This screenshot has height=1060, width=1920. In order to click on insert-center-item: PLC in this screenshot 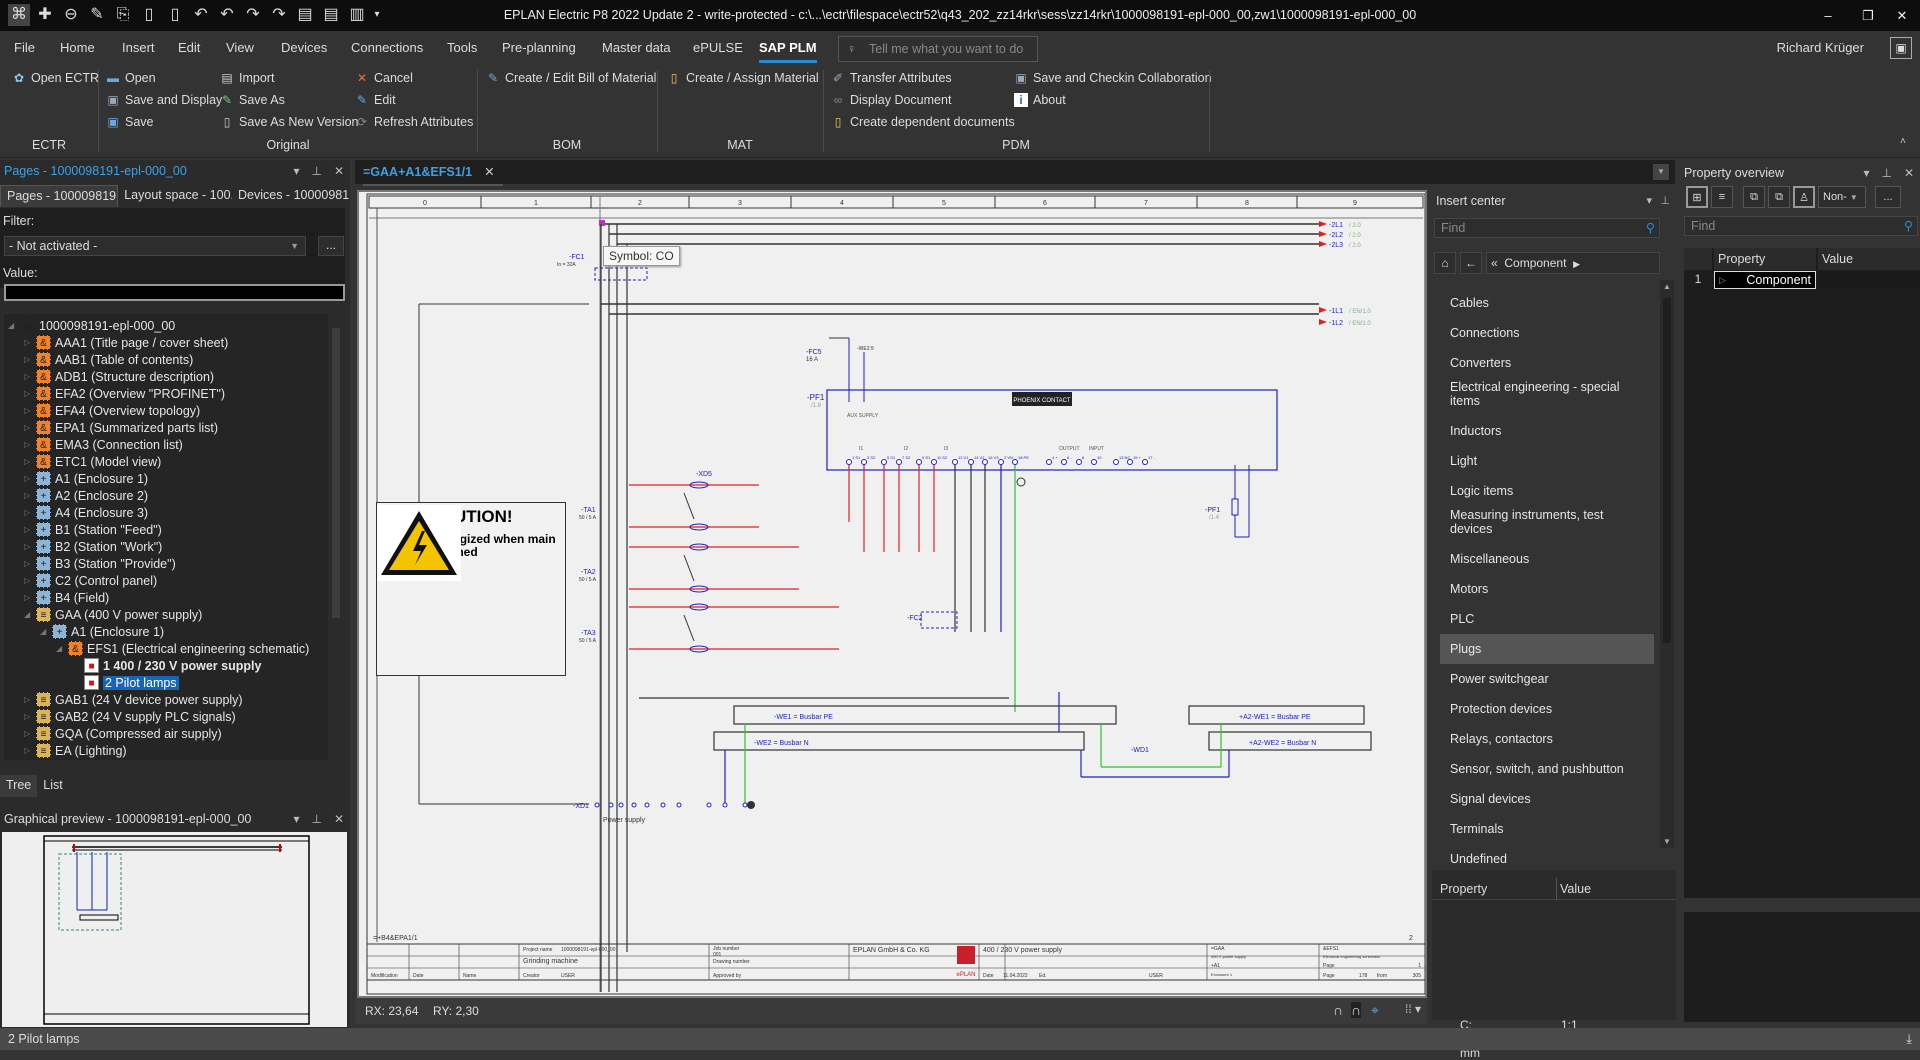, I will do `click(1547, 619)`.